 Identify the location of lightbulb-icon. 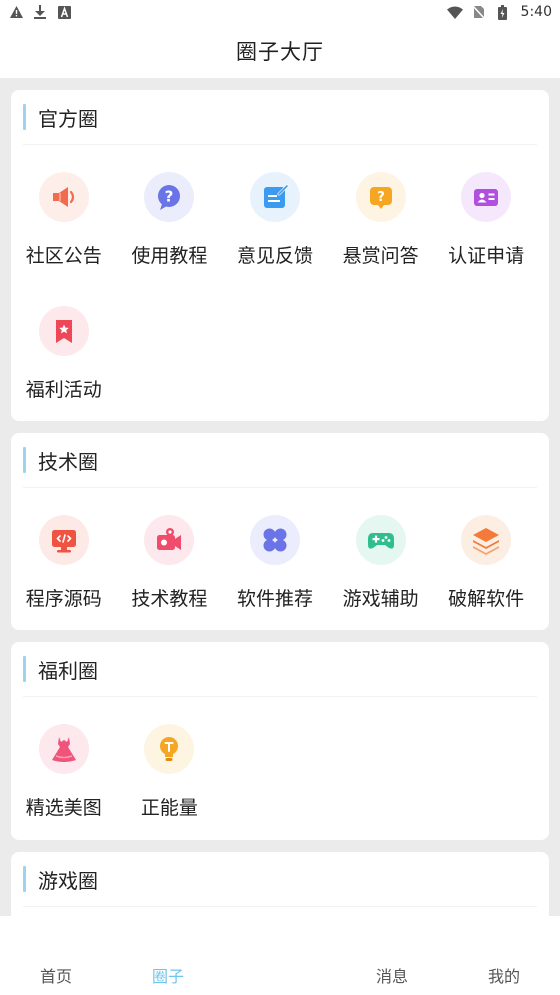
(169, 749).